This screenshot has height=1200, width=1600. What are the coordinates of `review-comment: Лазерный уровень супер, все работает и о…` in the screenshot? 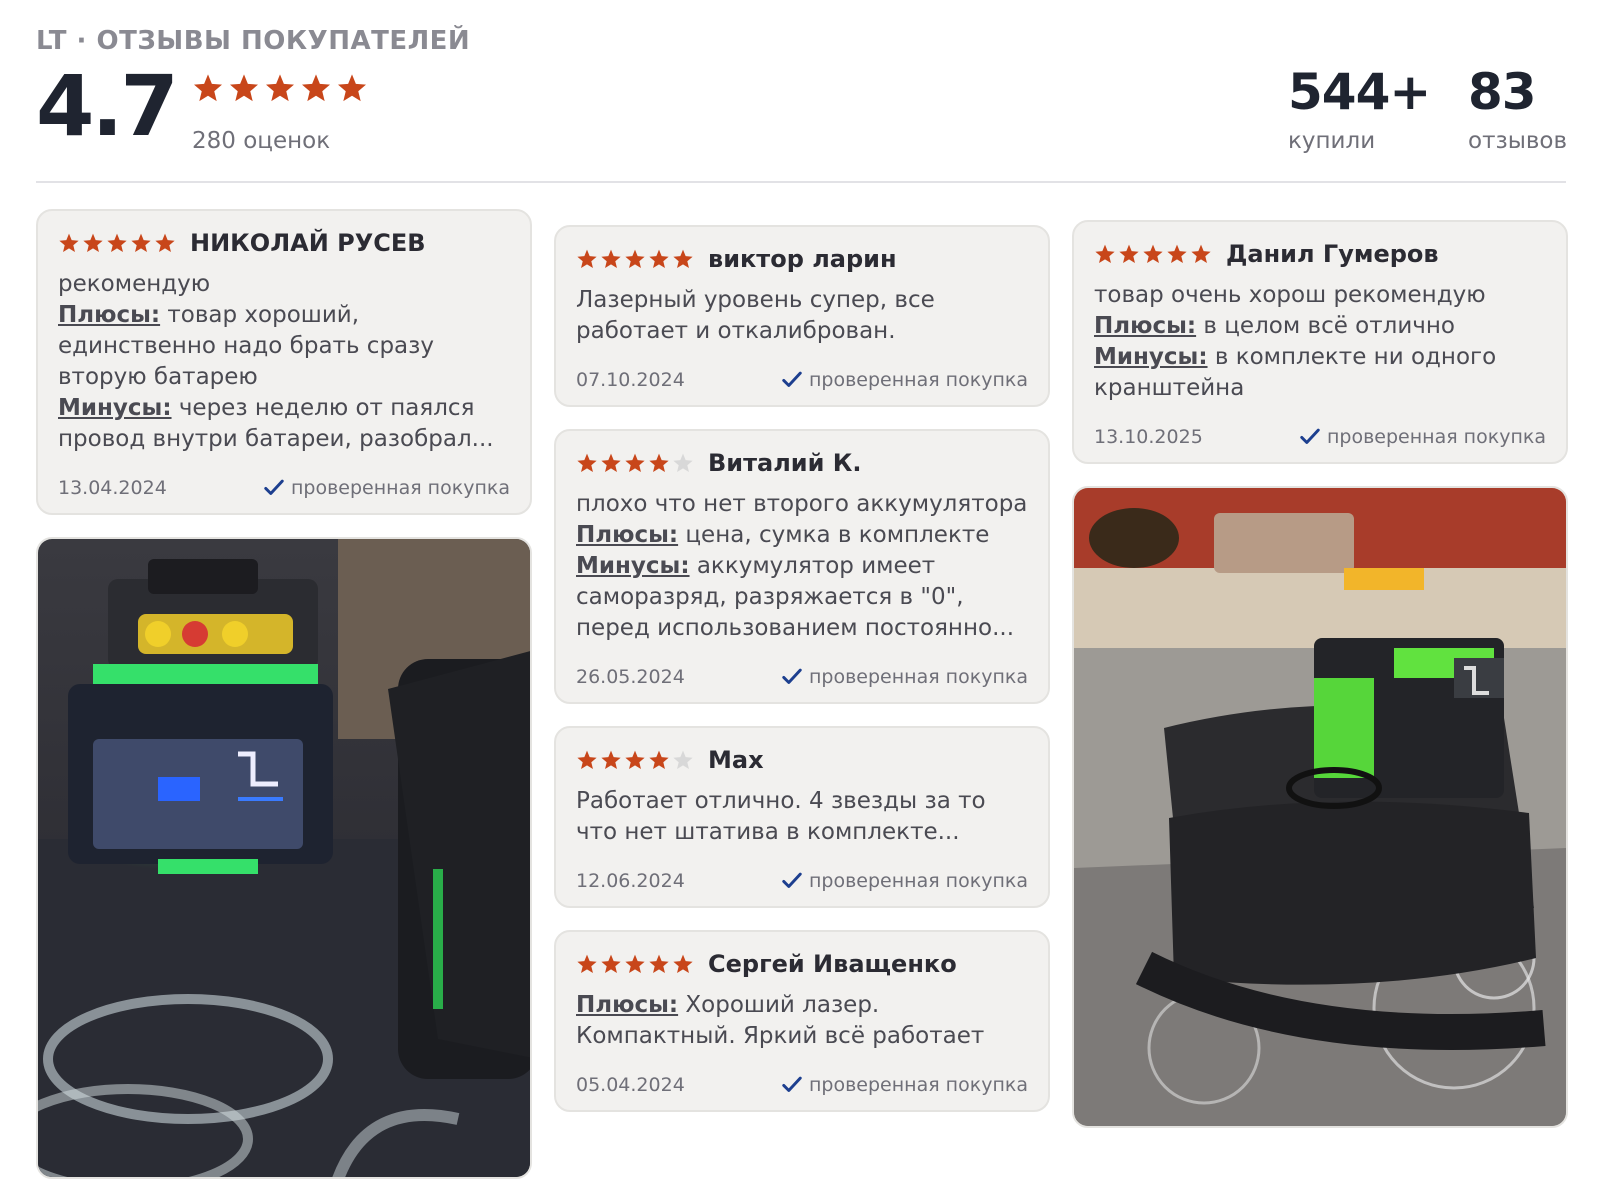 It's located at (755, 315).